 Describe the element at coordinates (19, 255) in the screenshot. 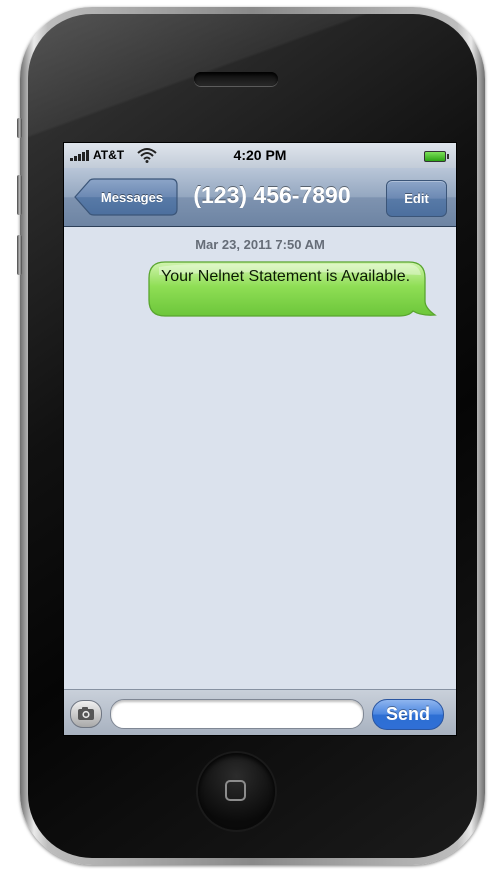

I see `volume-down-button` at that location.